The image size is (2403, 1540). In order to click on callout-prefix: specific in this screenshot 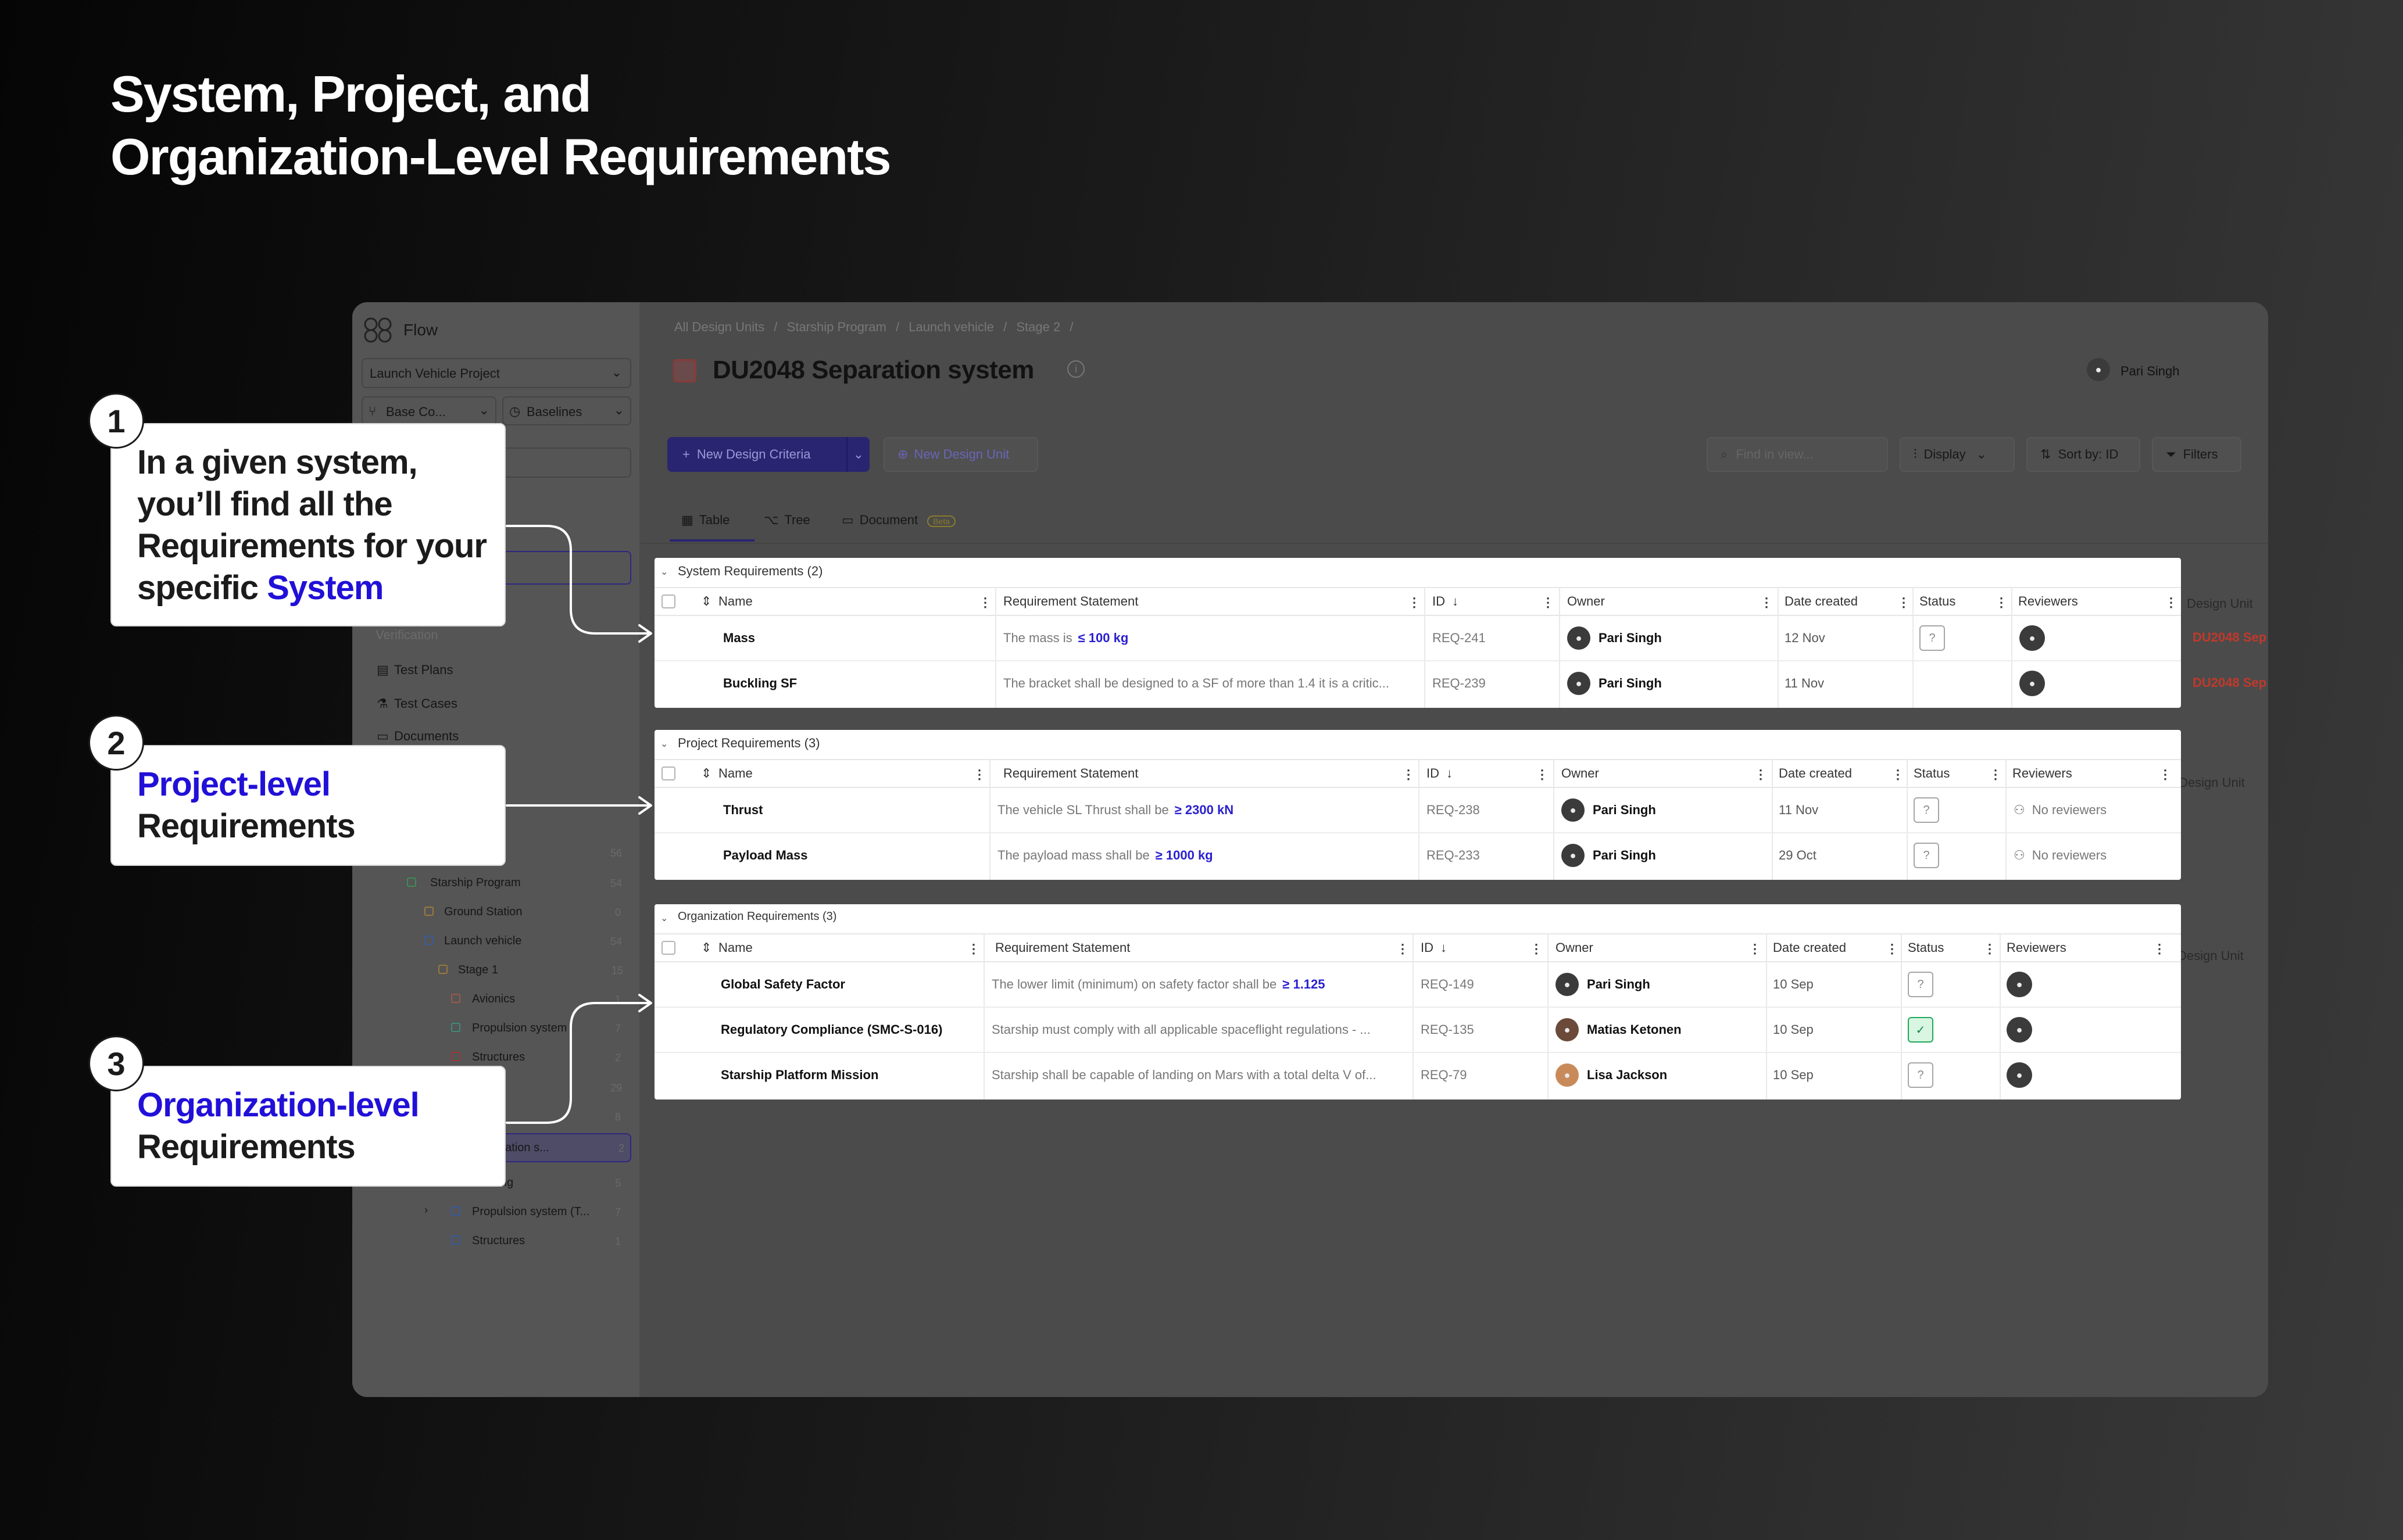, I will do `click(202, 588)`.